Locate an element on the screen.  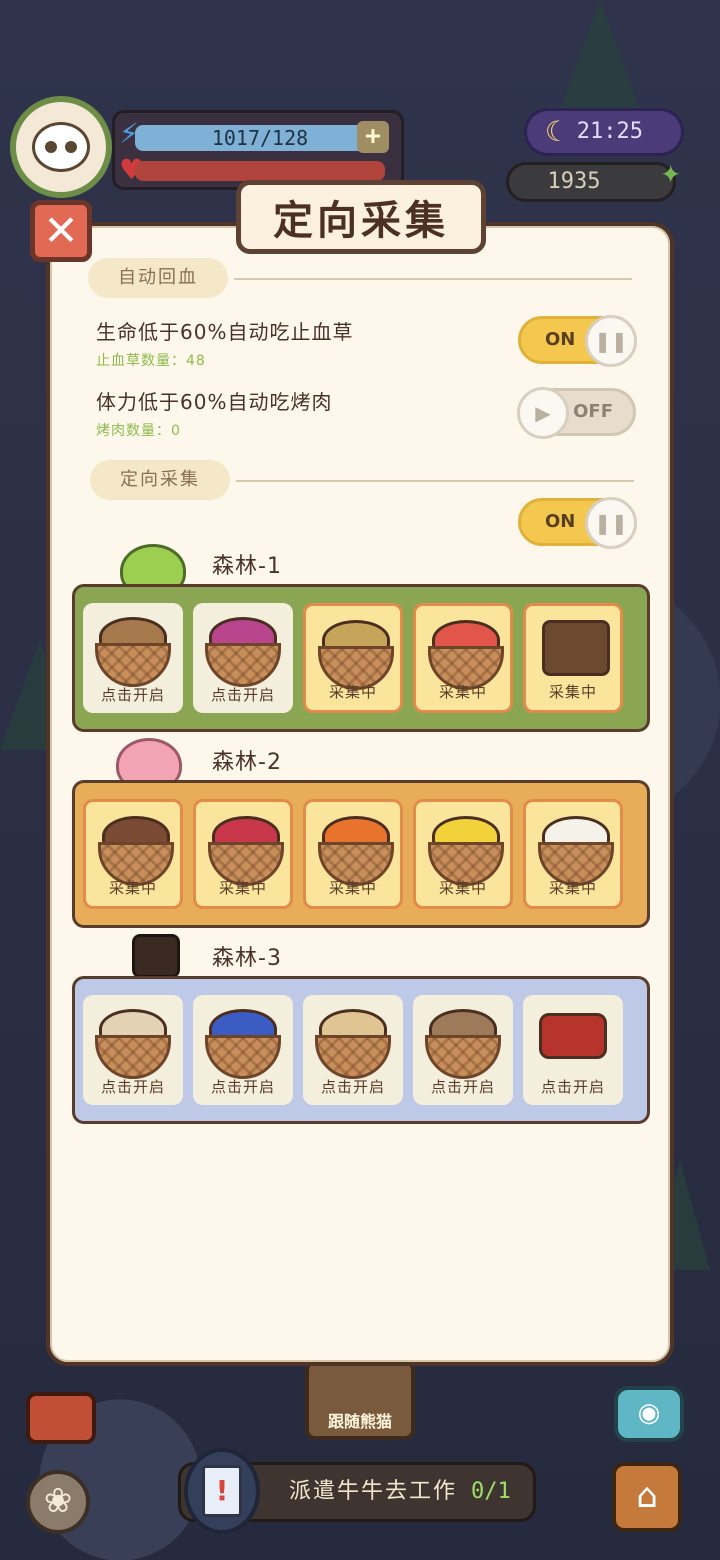
forest-3-slot-5: 点击开启 is located at coordinates (573, 1050).